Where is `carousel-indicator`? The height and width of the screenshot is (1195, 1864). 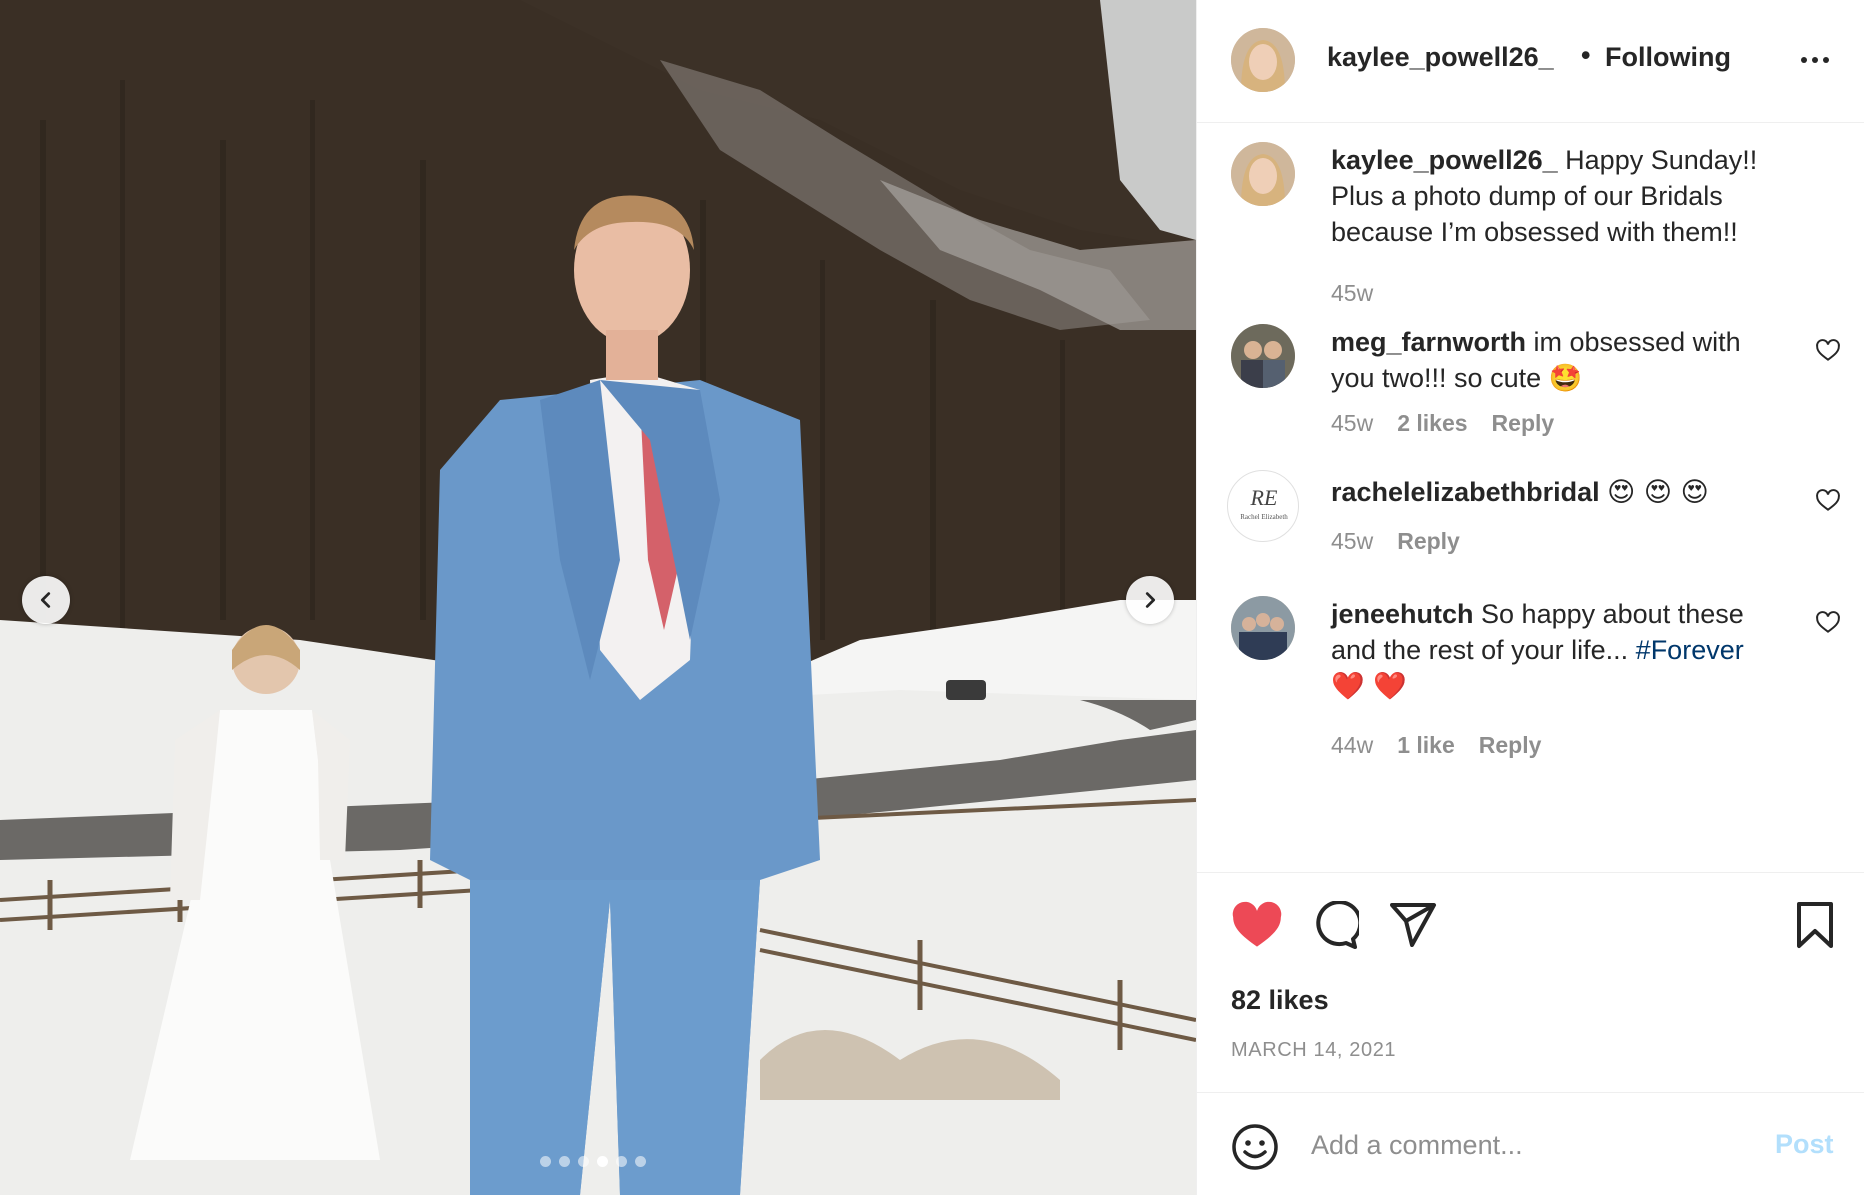
carousel-indicator is located at coordinates (593, 1161).